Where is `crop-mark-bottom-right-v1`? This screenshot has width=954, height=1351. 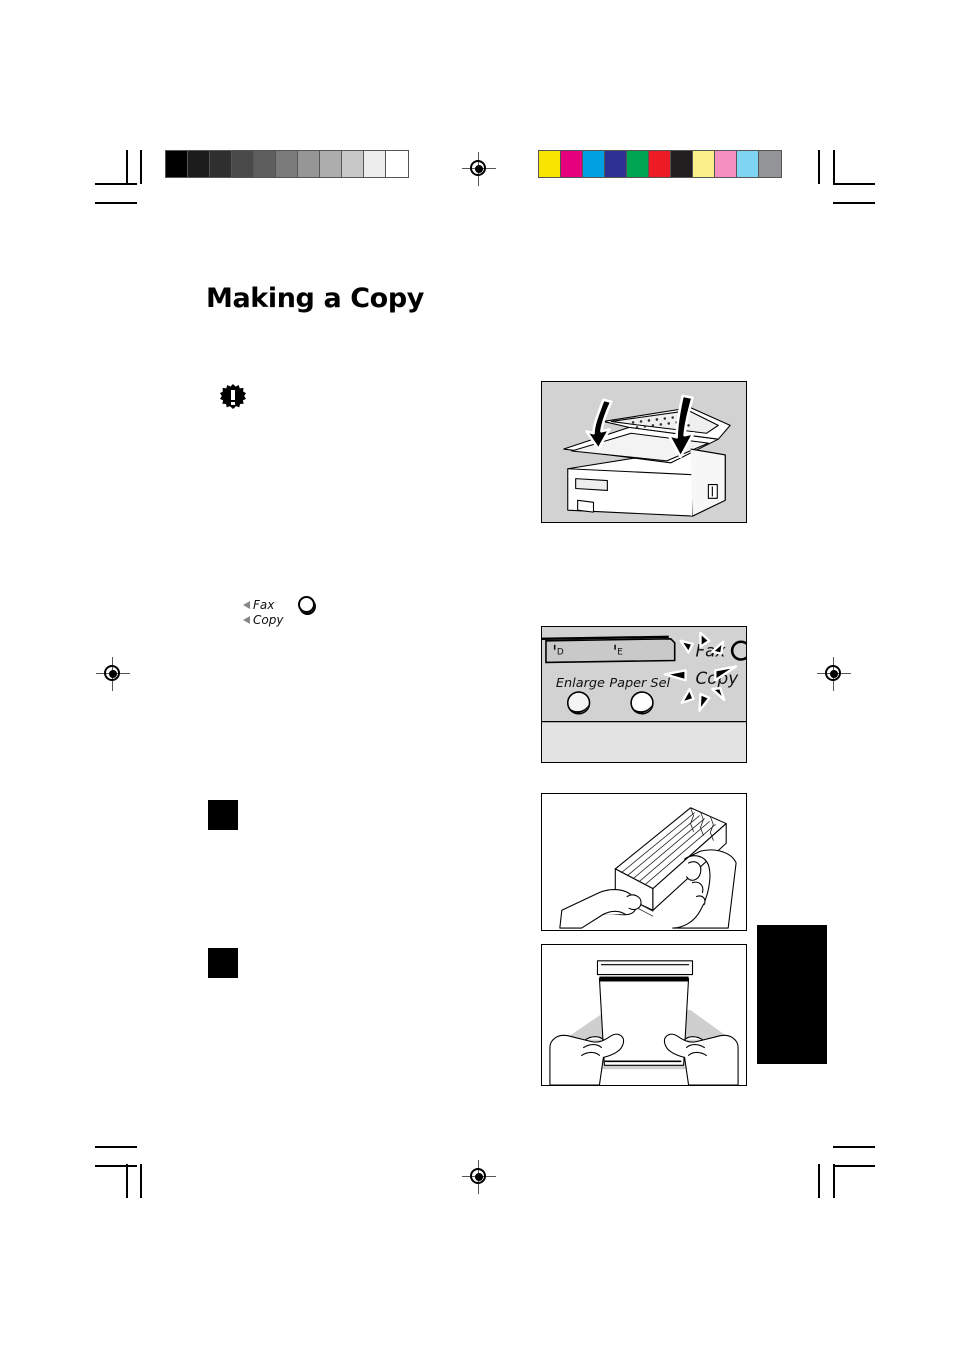
crop-mark-bottom-right-v1 is located at coordinates (819, 1181).